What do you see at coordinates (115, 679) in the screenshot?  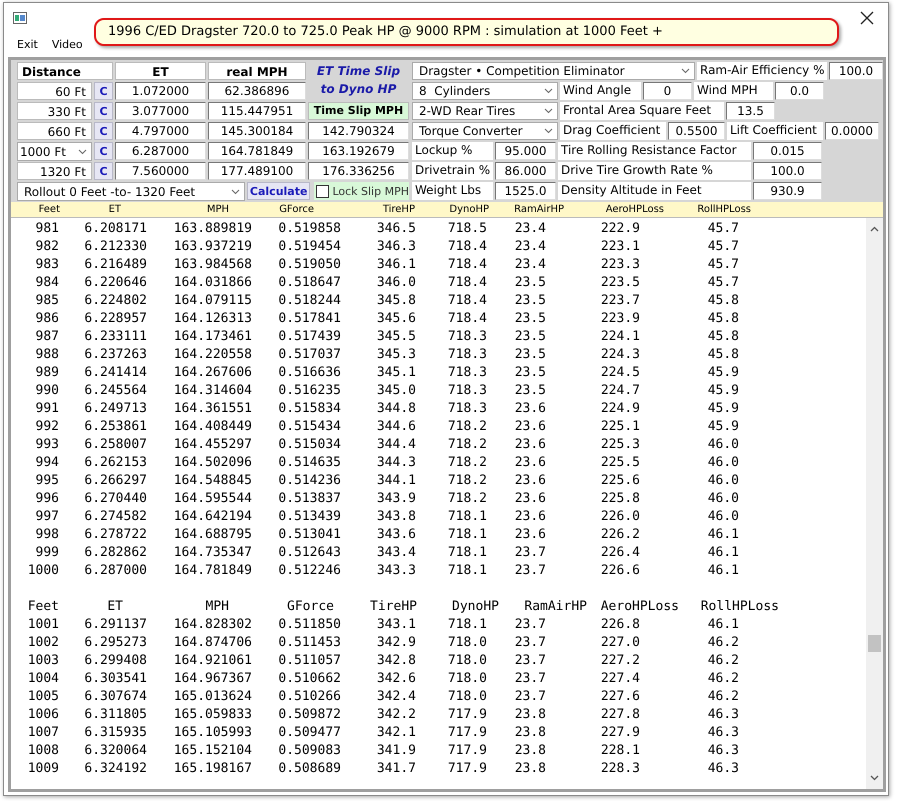 I see `table-cell-text: 6.303541` at bounding box center [115, 679].